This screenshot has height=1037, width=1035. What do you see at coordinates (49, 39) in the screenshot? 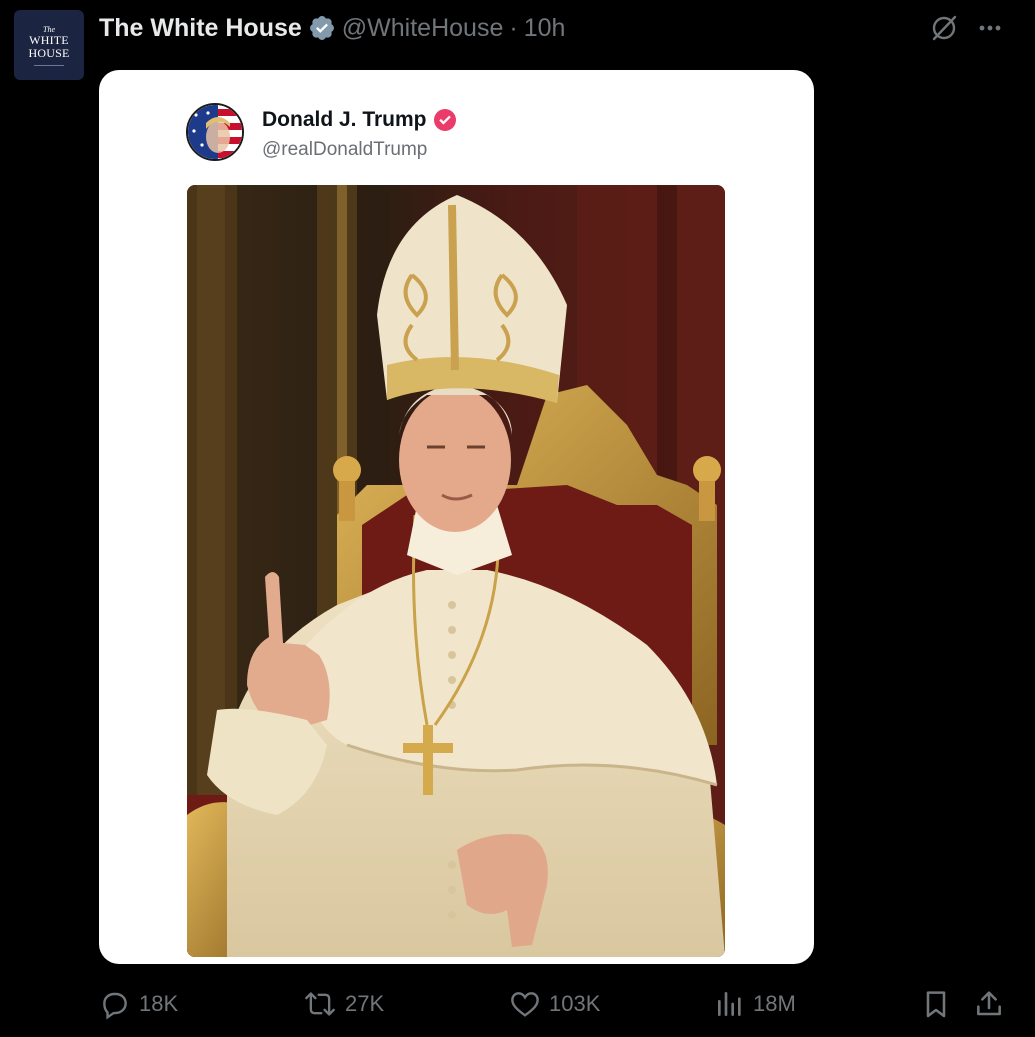
I see `avatar-logo-line1: WHITE` at bounding box center [49, 39].